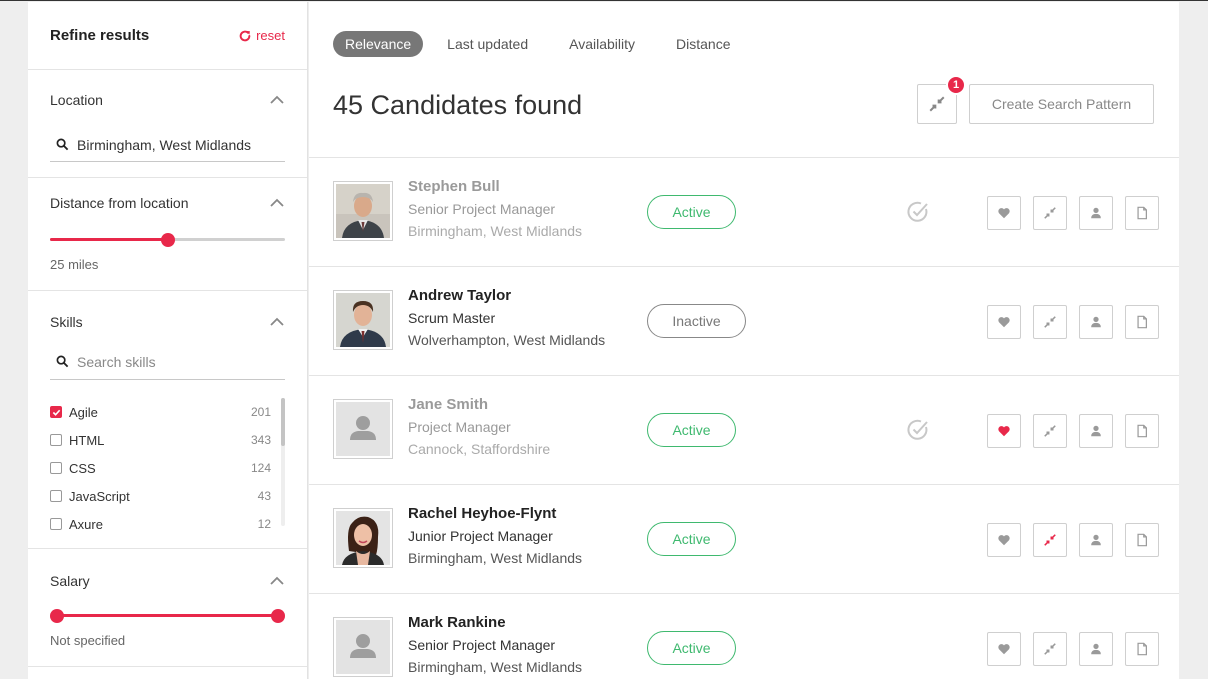 Image resolution: width=1208 pixels, height=679 pixels. I want to click on skills-list: Agile 201 HTML 343 CSS 124 JavaScript 43 Axure 12, so click(167, 468).